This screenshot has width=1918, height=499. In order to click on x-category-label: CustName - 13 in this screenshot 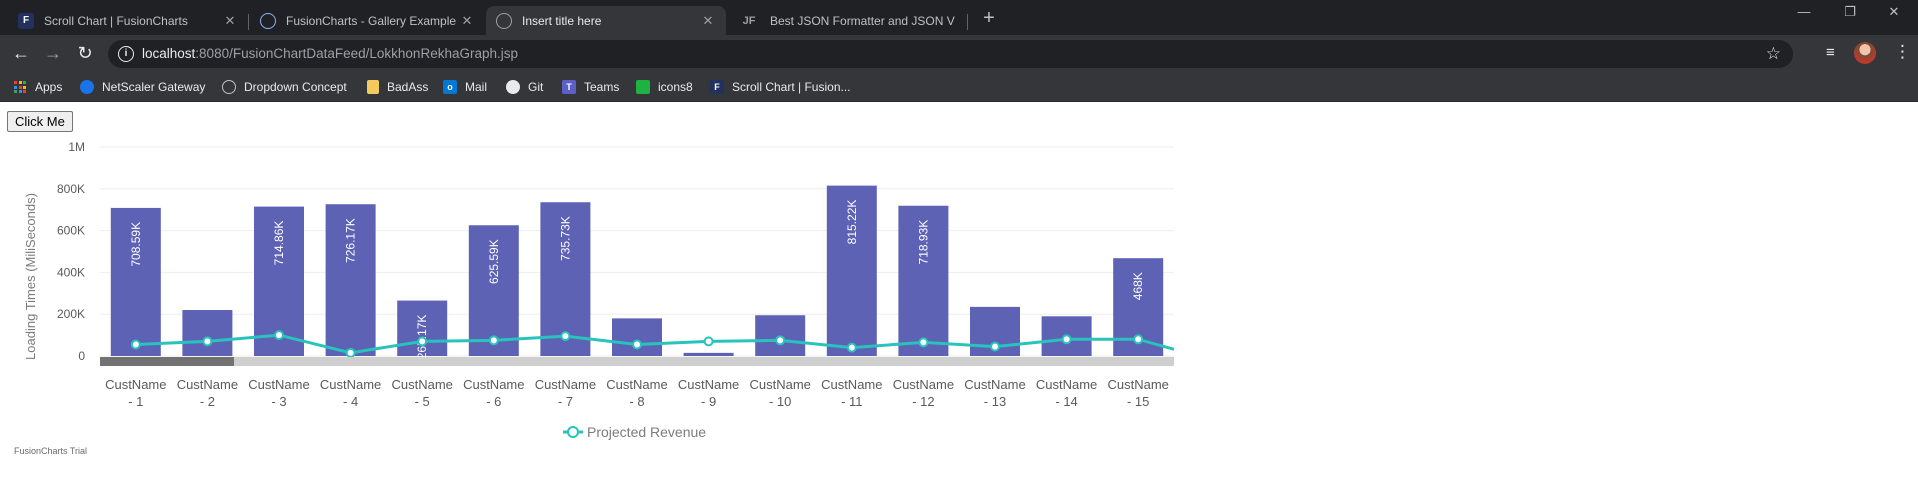, I will do `click(994, 393)`.